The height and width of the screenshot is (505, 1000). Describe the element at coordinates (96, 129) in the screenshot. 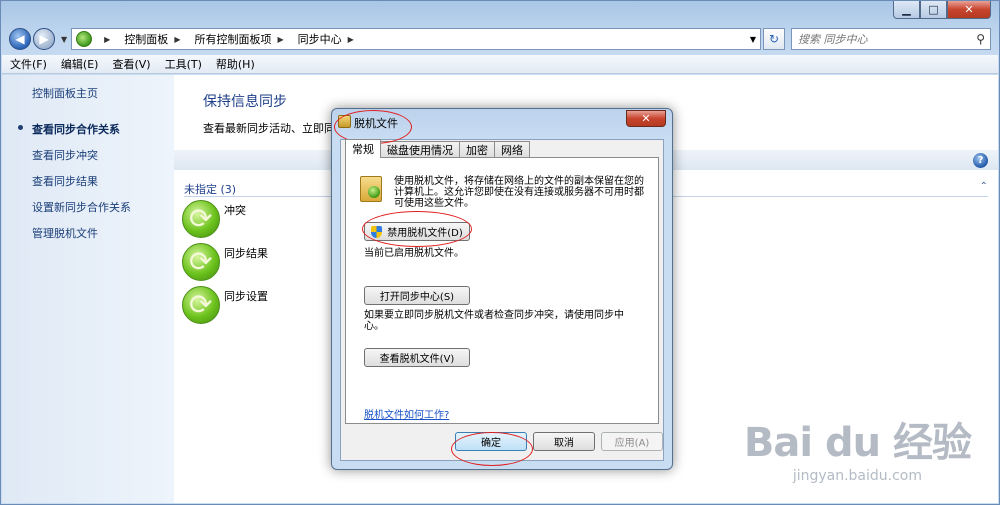

I see `sidebar-item-view-partnerships: 查看同步合作关系` at that location.